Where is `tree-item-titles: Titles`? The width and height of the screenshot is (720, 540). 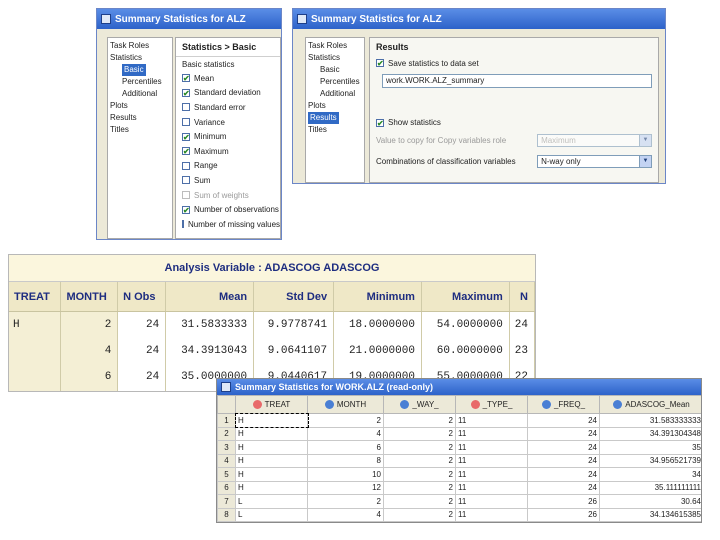 tree-item-titles: Titles is located at coordinates (140, 130).